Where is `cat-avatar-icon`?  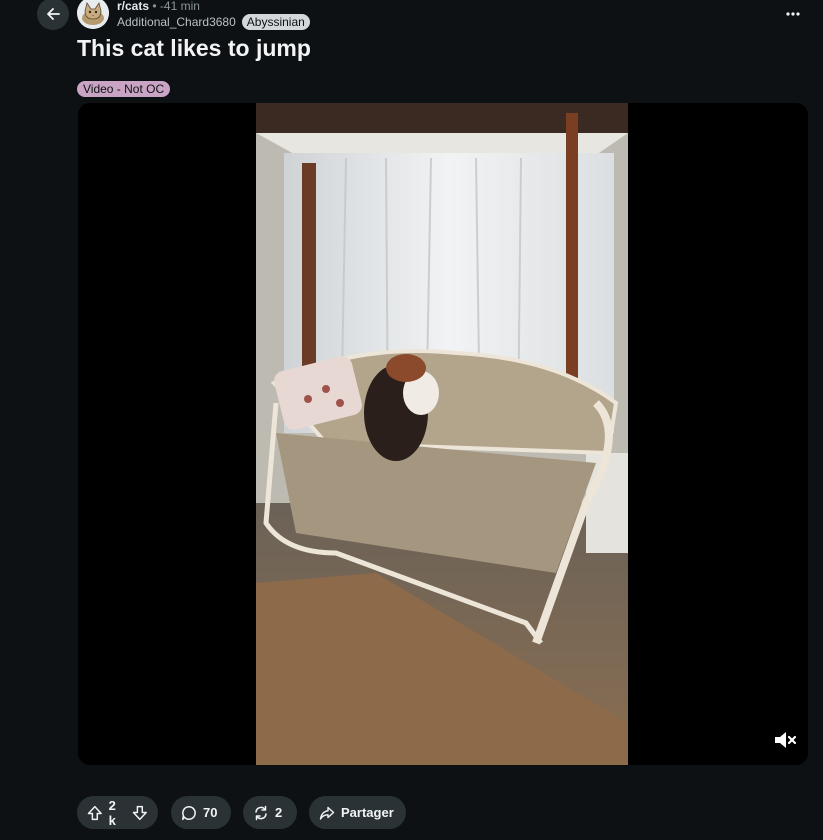
cat-avatar-icon is located at coordinates (93, 14).